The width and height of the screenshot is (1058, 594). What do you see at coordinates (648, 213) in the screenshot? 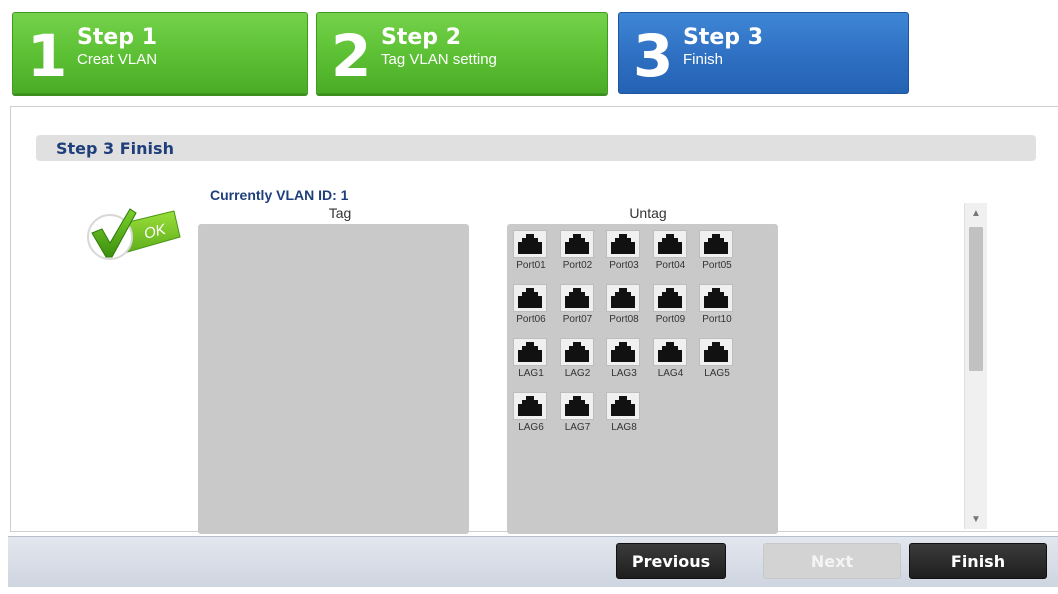
I see `untag-column-title: Untag` at bounding box center [648, 213].